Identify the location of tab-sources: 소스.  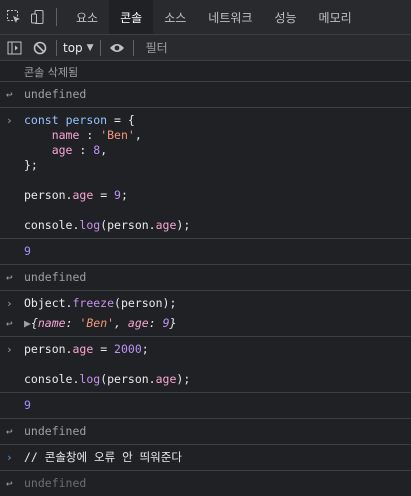
(175, 17).